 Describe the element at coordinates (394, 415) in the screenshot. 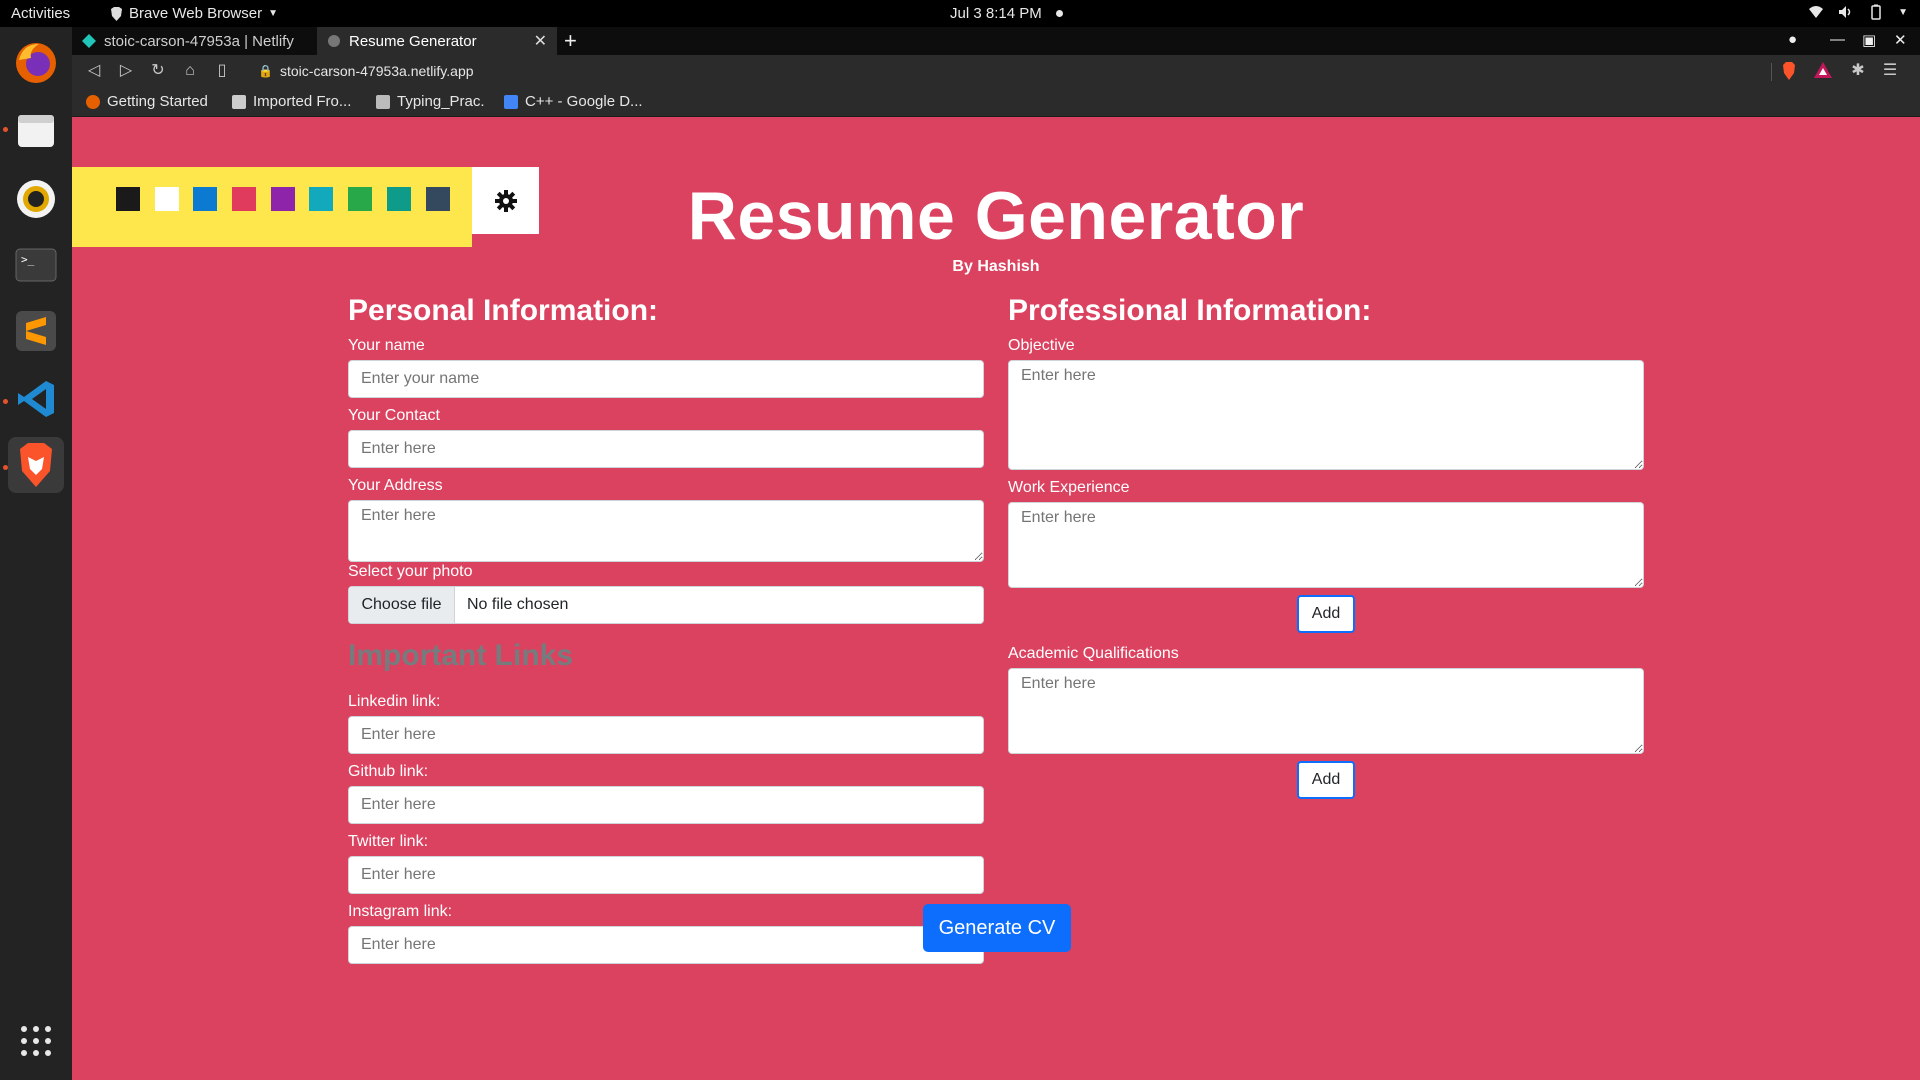

I see `contact-label: Your Contact` at that location.